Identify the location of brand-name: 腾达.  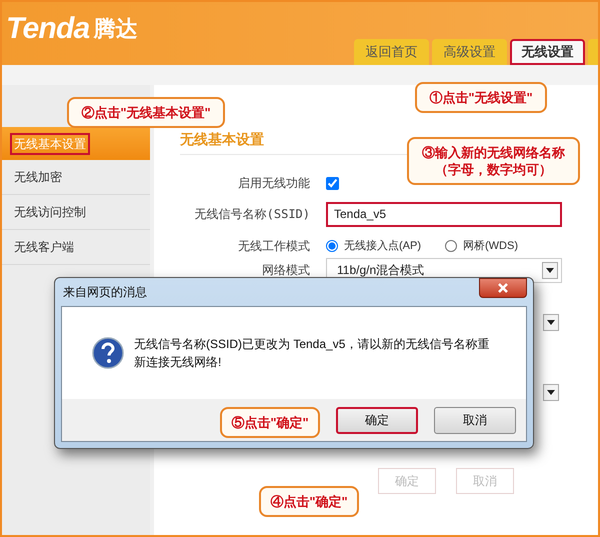
(115, 29).